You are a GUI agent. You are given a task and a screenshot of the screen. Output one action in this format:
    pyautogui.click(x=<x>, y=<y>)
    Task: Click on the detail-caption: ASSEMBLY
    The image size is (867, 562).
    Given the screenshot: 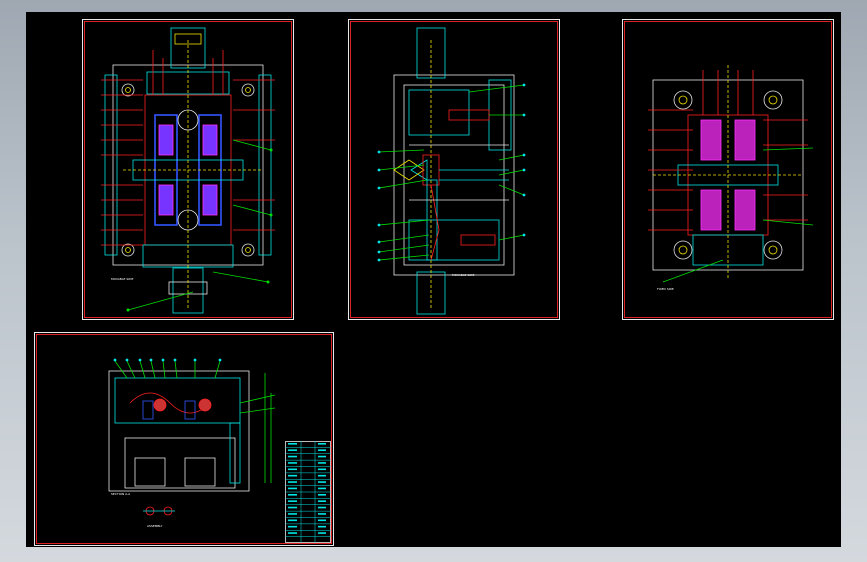 What is the action you would take?
    pyautogui.click(x=155, y=526)
    